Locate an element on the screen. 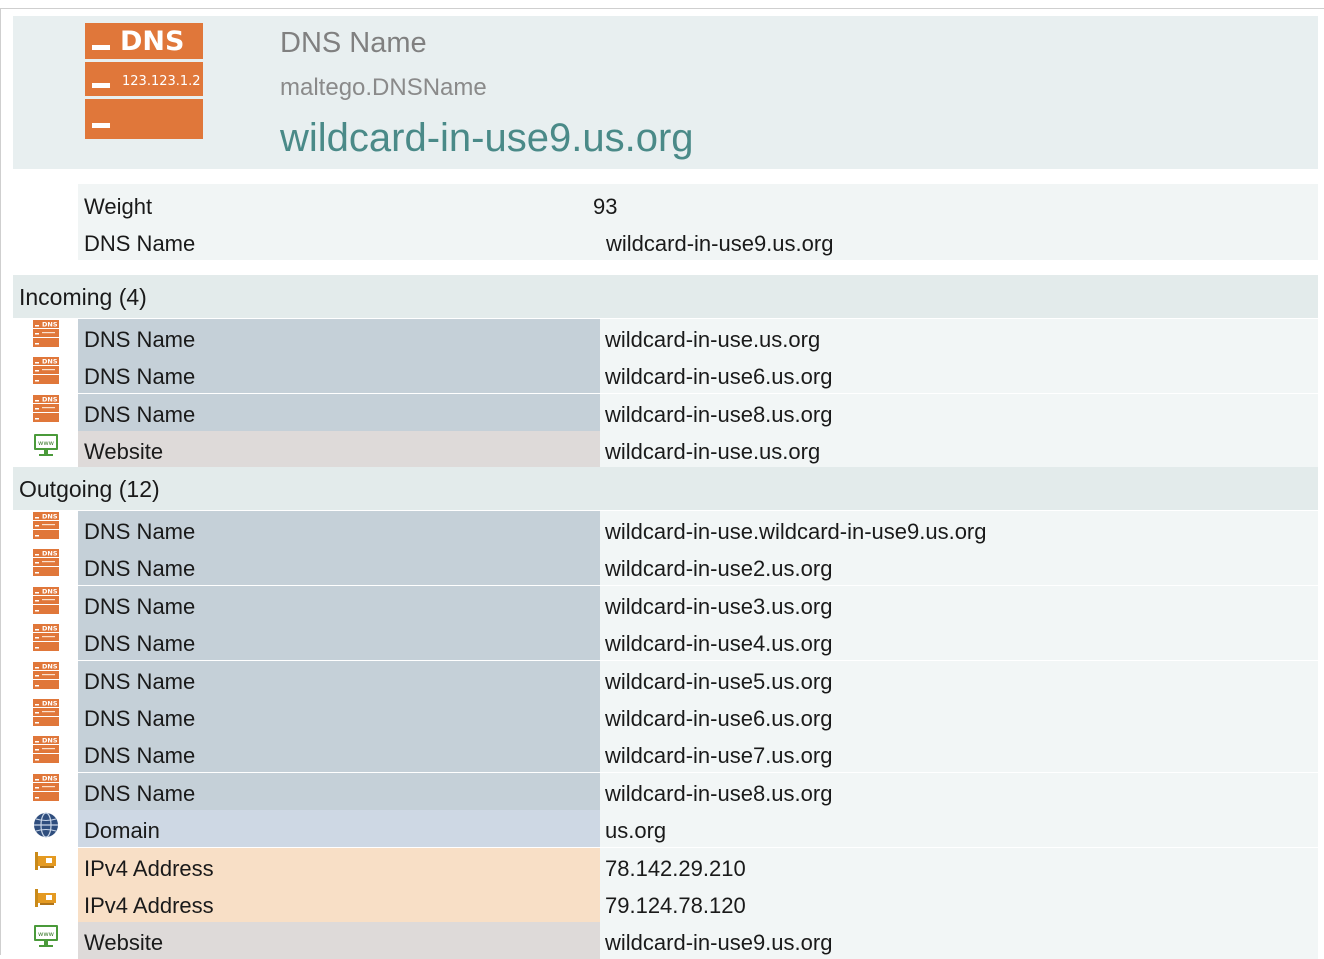 This screenshot has width=1324, height=959. entity-type-name: DNS Name is located at coordinates (353, 43).